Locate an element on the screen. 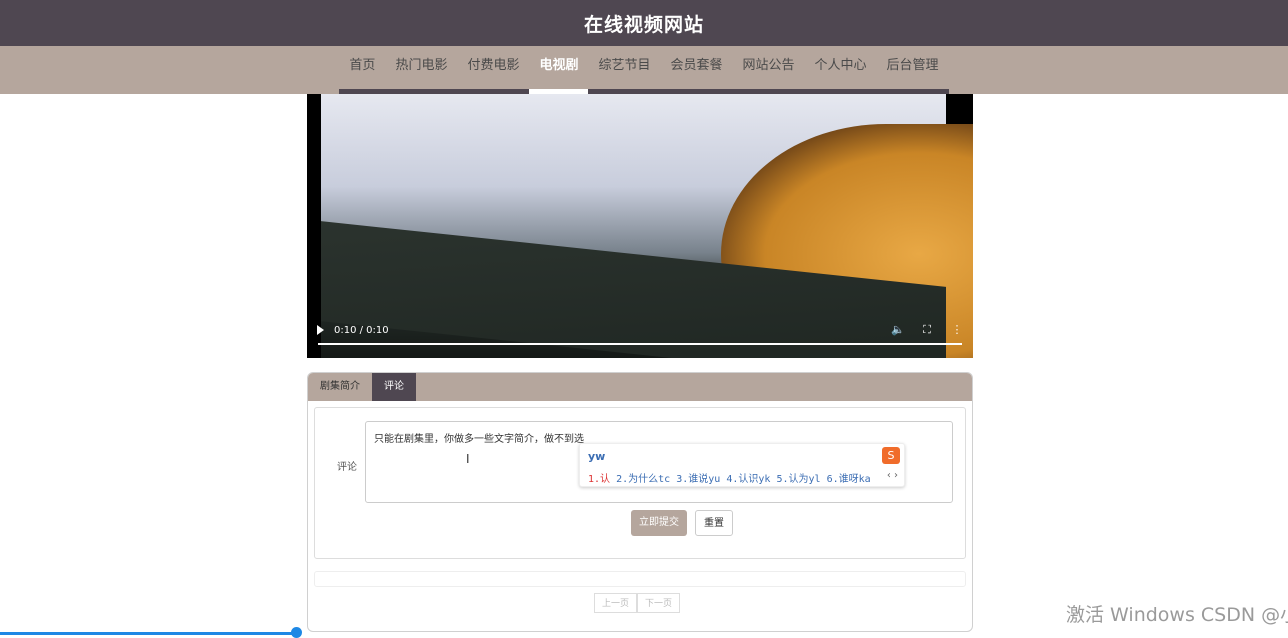 The width and height of the screenshot is (1288, 638). pagination: 上一页 下一页 is located at coordinates (637, 603).